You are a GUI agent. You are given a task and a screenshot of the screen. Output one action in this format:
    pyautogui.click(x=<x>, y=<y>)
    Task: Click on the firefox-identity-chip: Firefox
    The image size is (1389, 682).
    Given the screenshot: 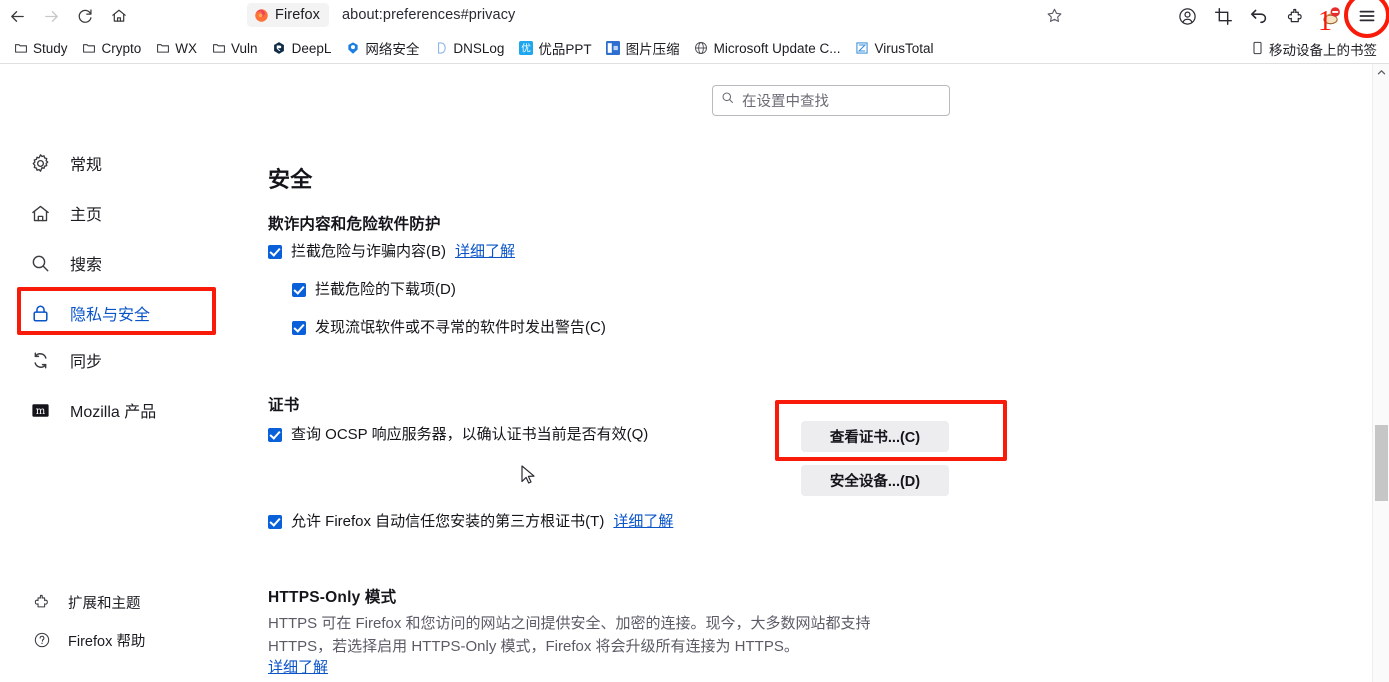 What is the action you would take?
    pyautogui.click(x=288, y=15)
    